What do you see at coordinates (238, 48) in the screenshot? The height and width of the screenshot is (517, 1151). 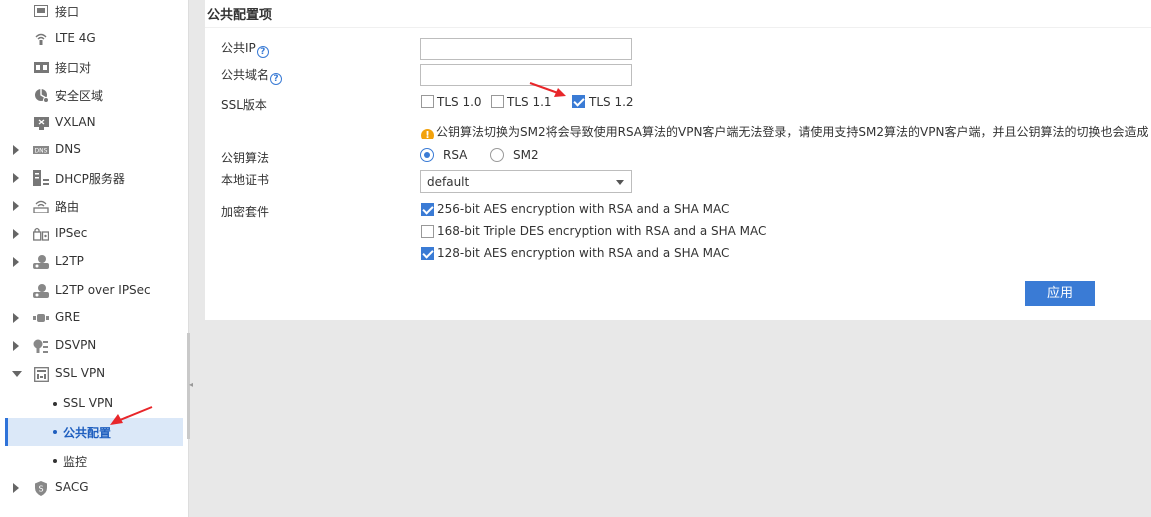 I see `public-ip-label-text: 公共IP` at bounding box center [238, 48].